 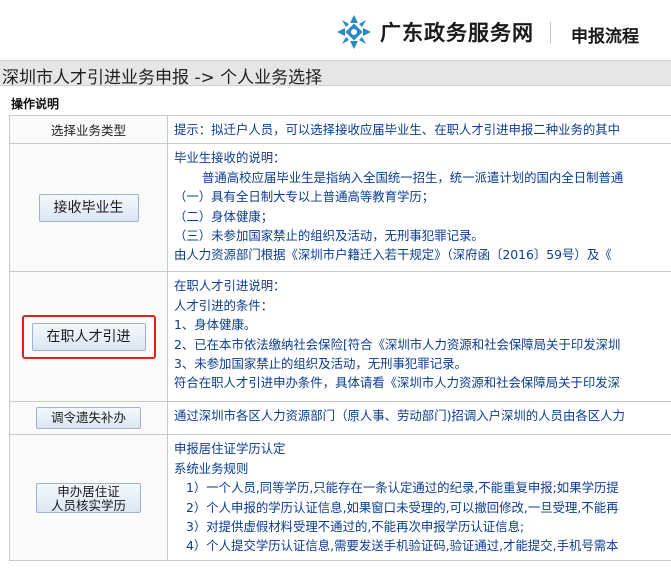 I want to click on col-header-business-type: 选择业务类型, so click(x=88, y=129).